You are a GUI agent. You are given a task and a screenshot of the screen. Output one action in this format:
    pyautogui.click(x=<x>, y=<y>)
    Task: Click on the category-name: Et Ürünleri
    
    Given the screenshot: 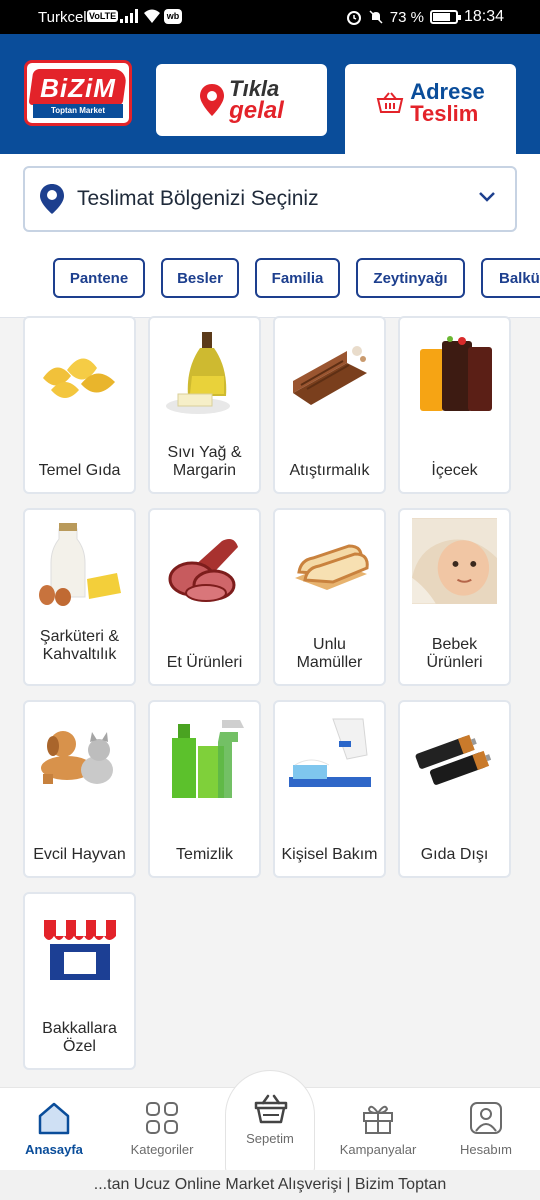 What is the action you would take?
    pyautogui.click(x=204, y=662)
    